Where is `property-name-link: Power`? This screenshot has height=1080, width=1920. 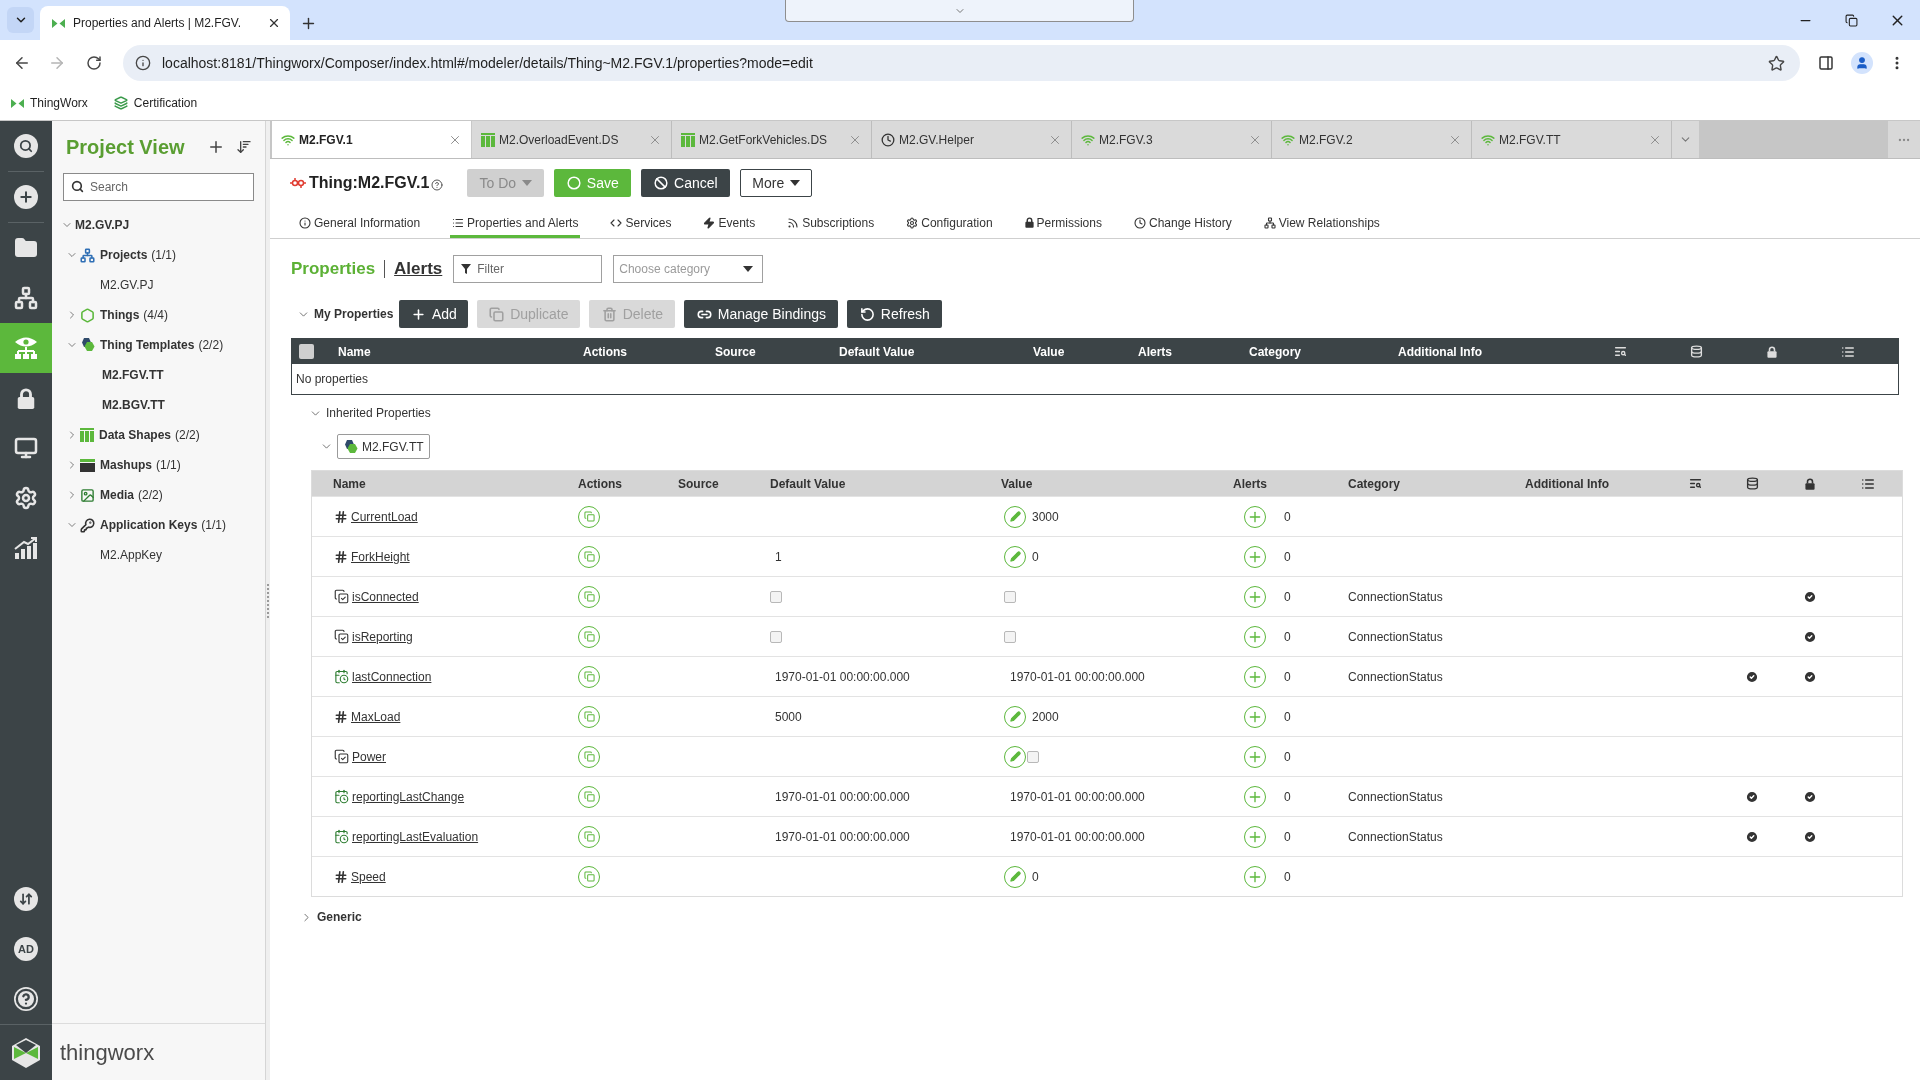
property-name-link: Power is located at coordinates (369, 756).